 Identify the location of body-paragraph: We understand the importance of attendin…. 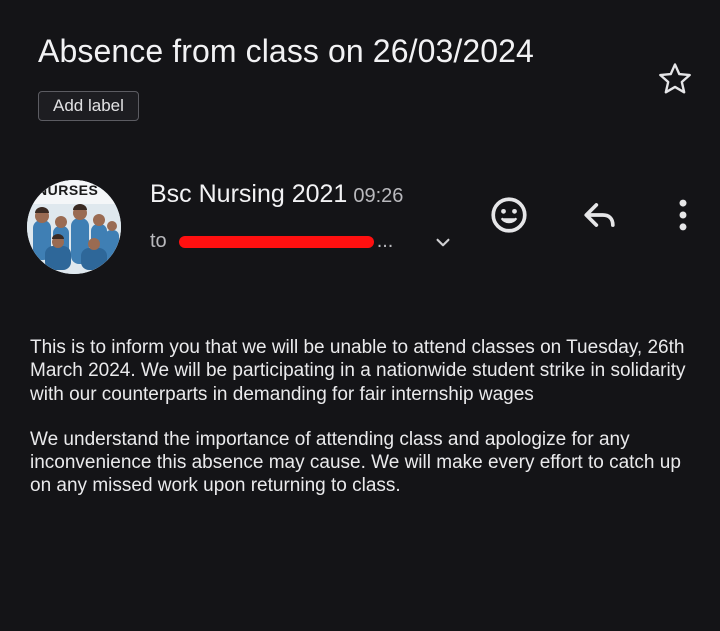
(355, 462).